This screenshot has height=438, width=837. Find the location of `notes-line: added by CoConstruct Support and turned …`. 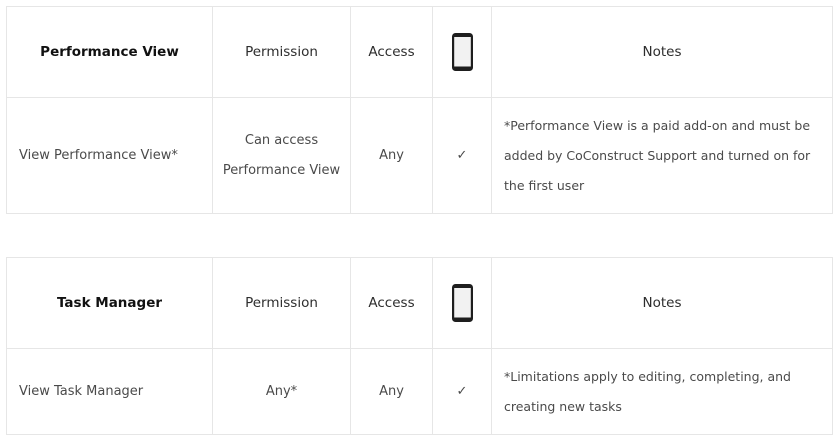

notes-line: added by CoConstruct Support and turned … is located at coordinates (657, 155).